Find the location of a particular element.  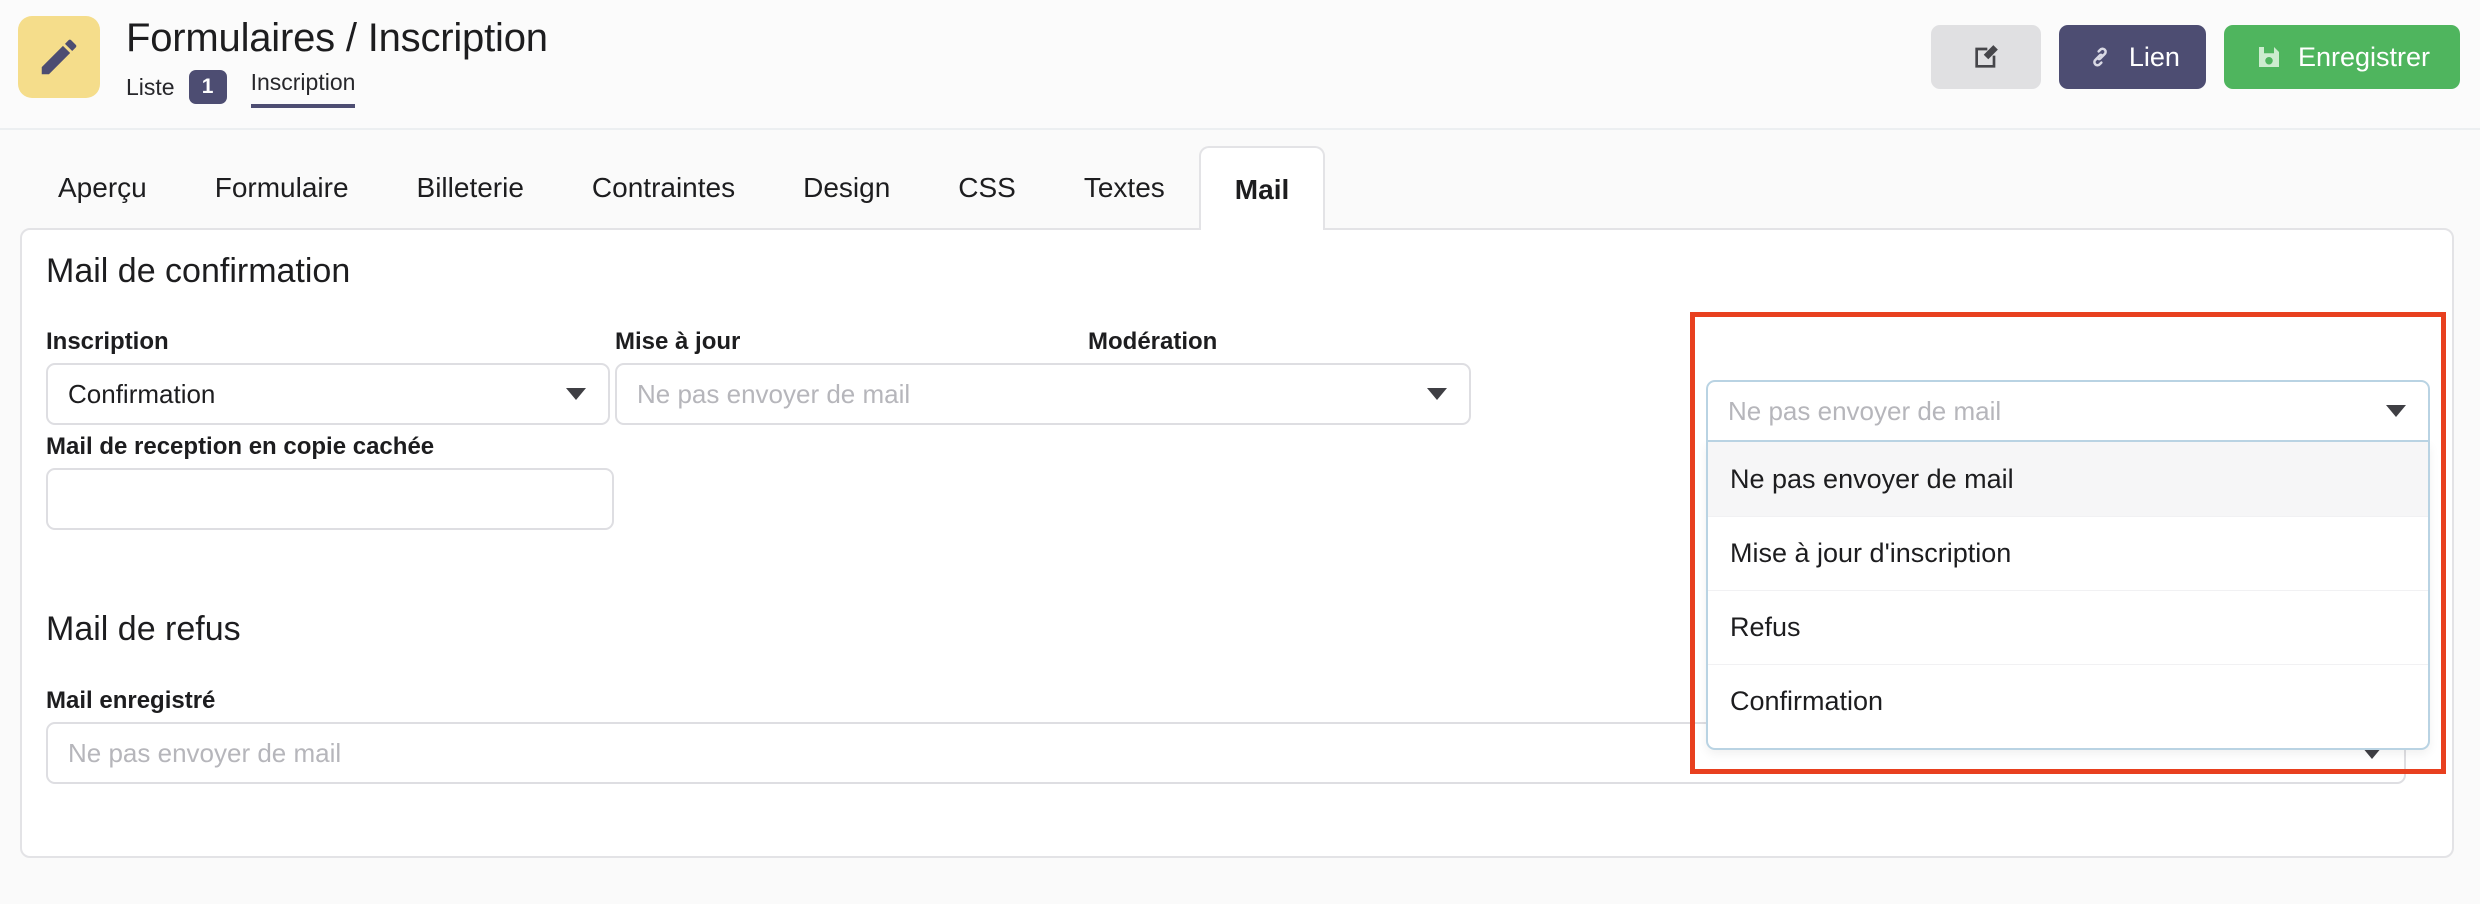

subnav-item-inscription: Inscription is located at coordinates (303, 87).